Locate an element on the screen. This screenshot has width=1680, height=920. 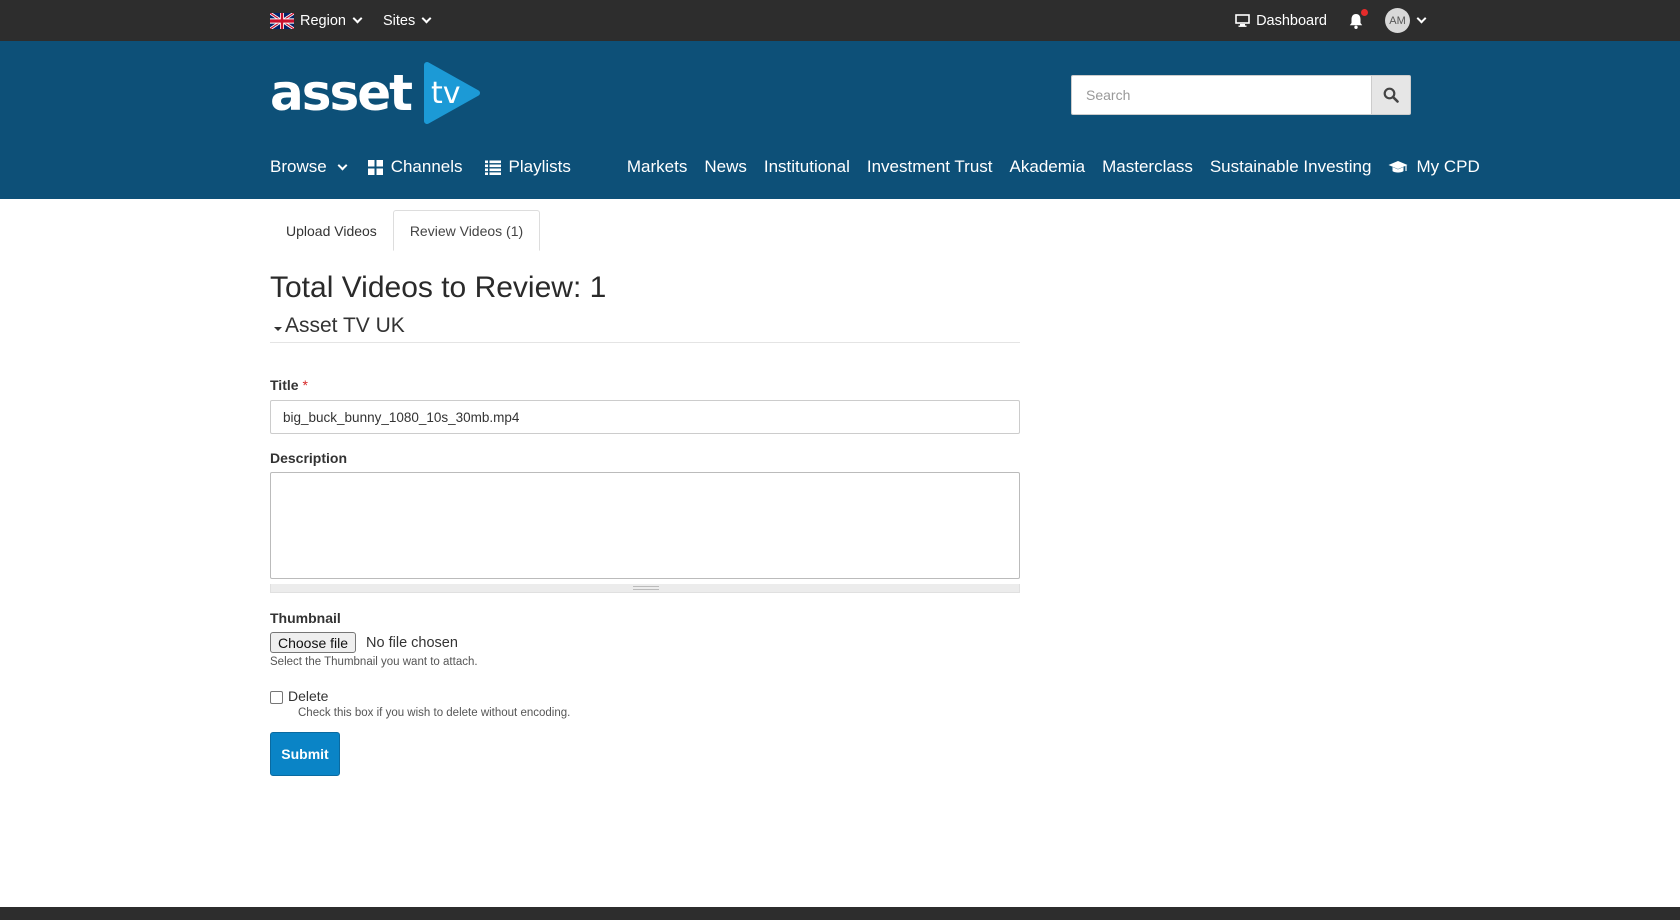
delete-checkbox is located at coordinates (276, 697).